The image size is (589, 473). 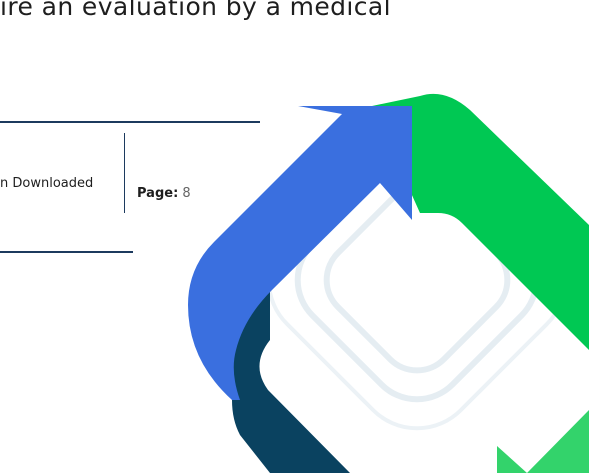 I want to click on page-label: Page:, so click(x=158, y=193).